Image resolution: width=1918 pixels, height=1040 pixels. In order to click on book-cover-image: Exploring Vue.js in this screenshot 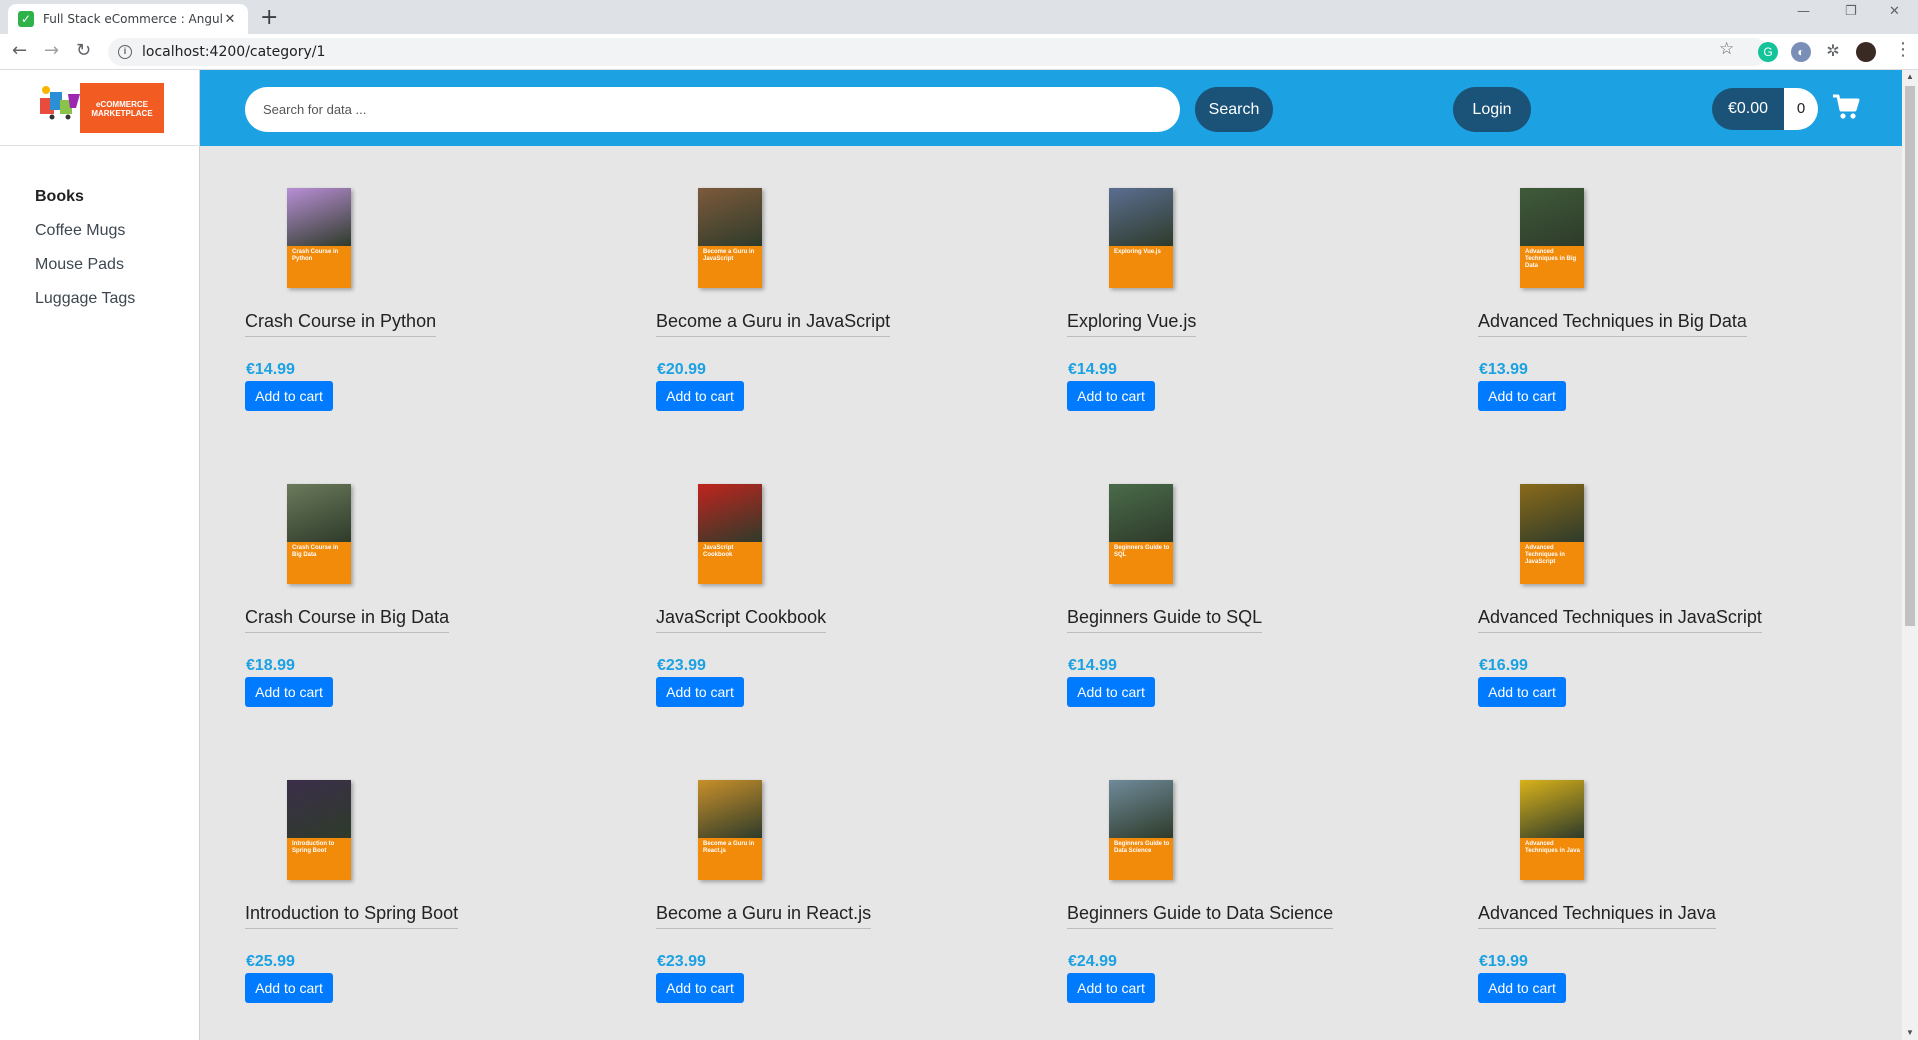, I will do `click(1141, 238)`.